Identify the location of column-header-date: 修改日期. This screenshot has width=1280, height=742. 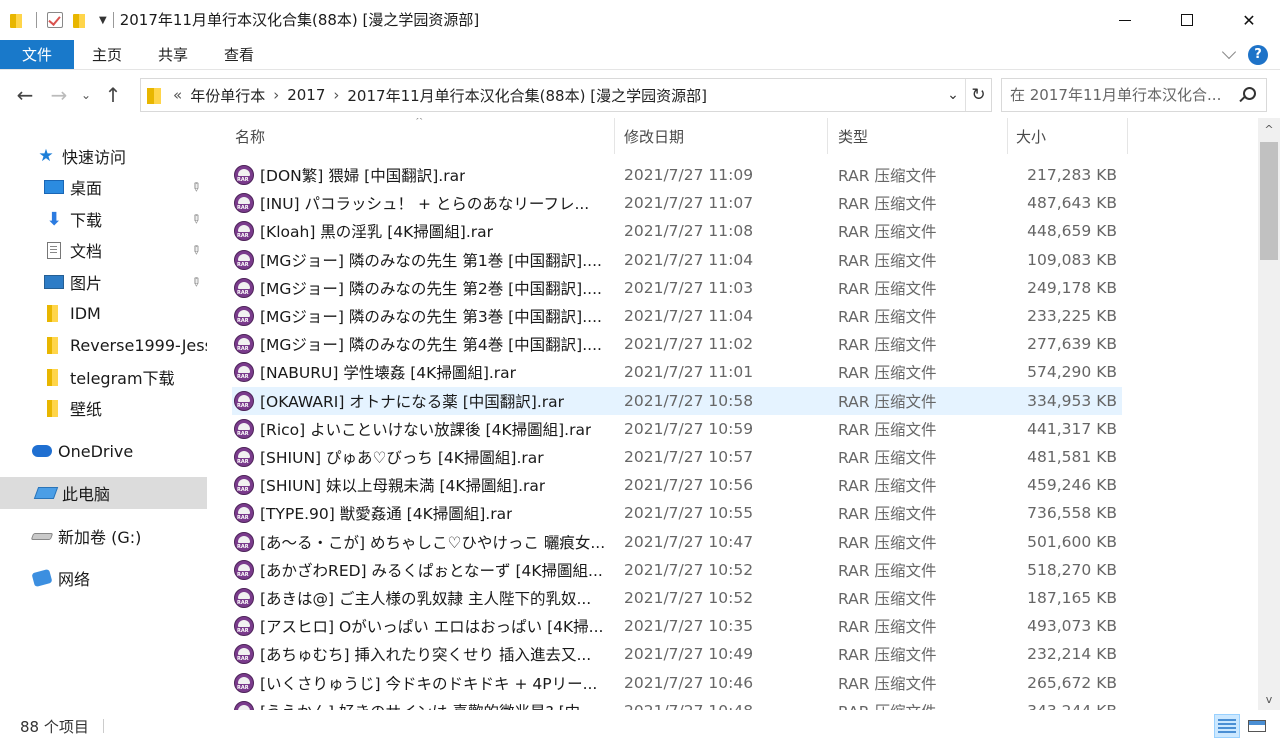
(721, 136).